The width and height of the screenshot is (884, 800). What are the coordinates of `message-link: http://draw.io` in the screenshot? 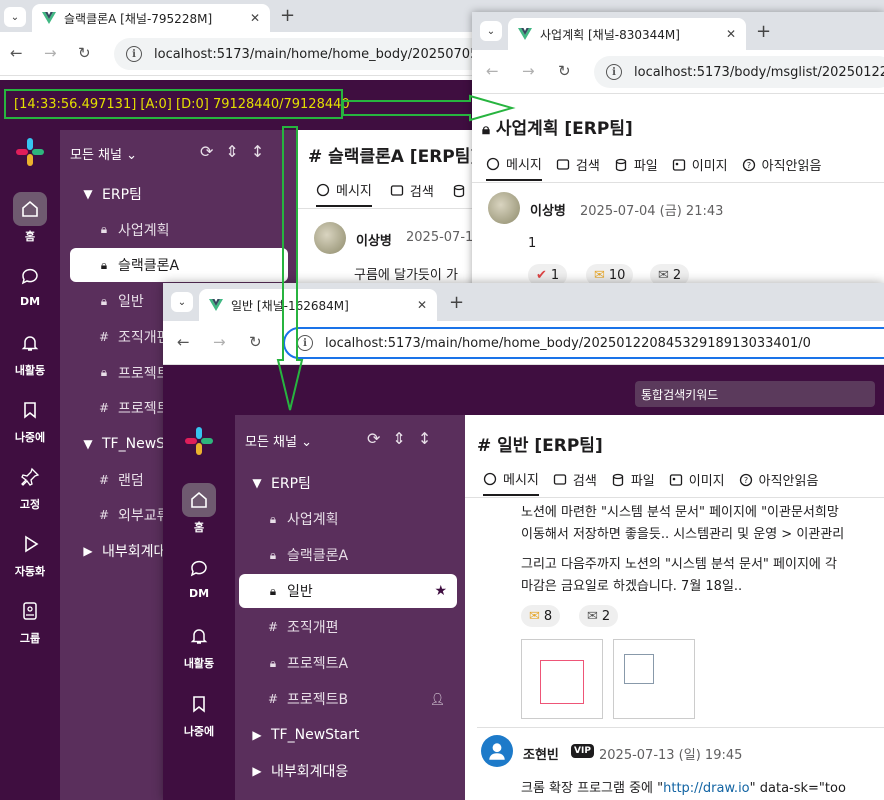 It's located at (706, 788).